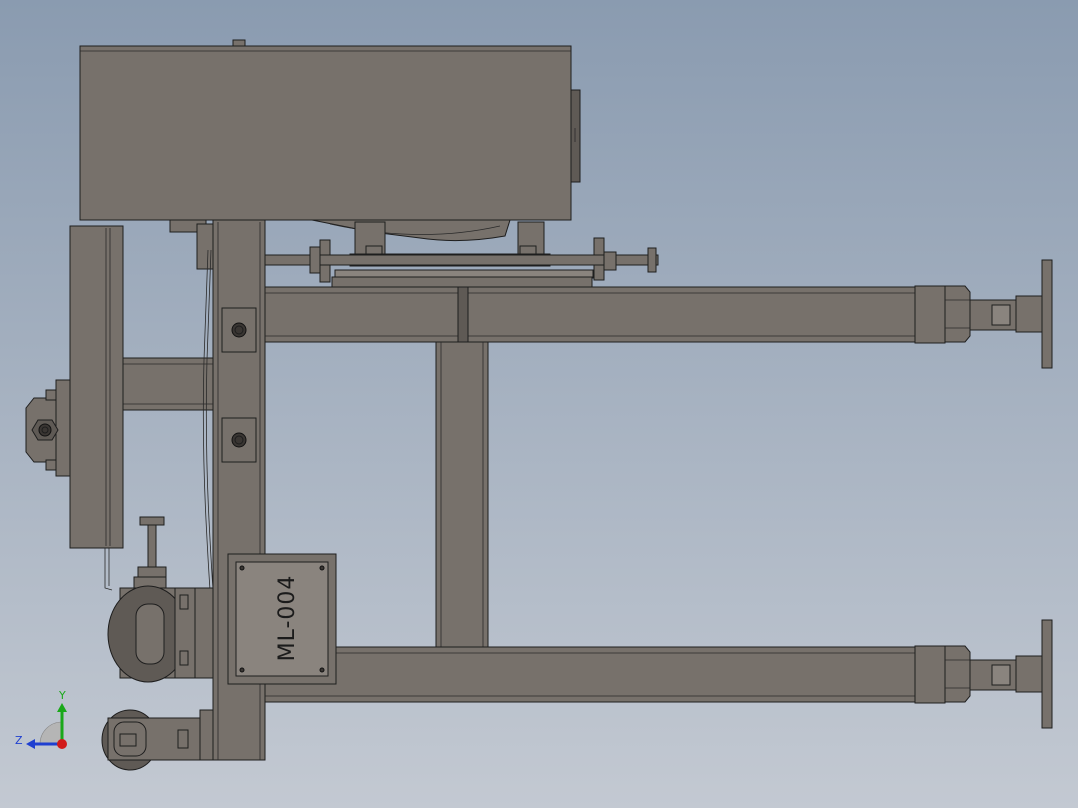  Describe the element at coordinates (330, 130) in the screenshot. I see `motor-housing` at that location.